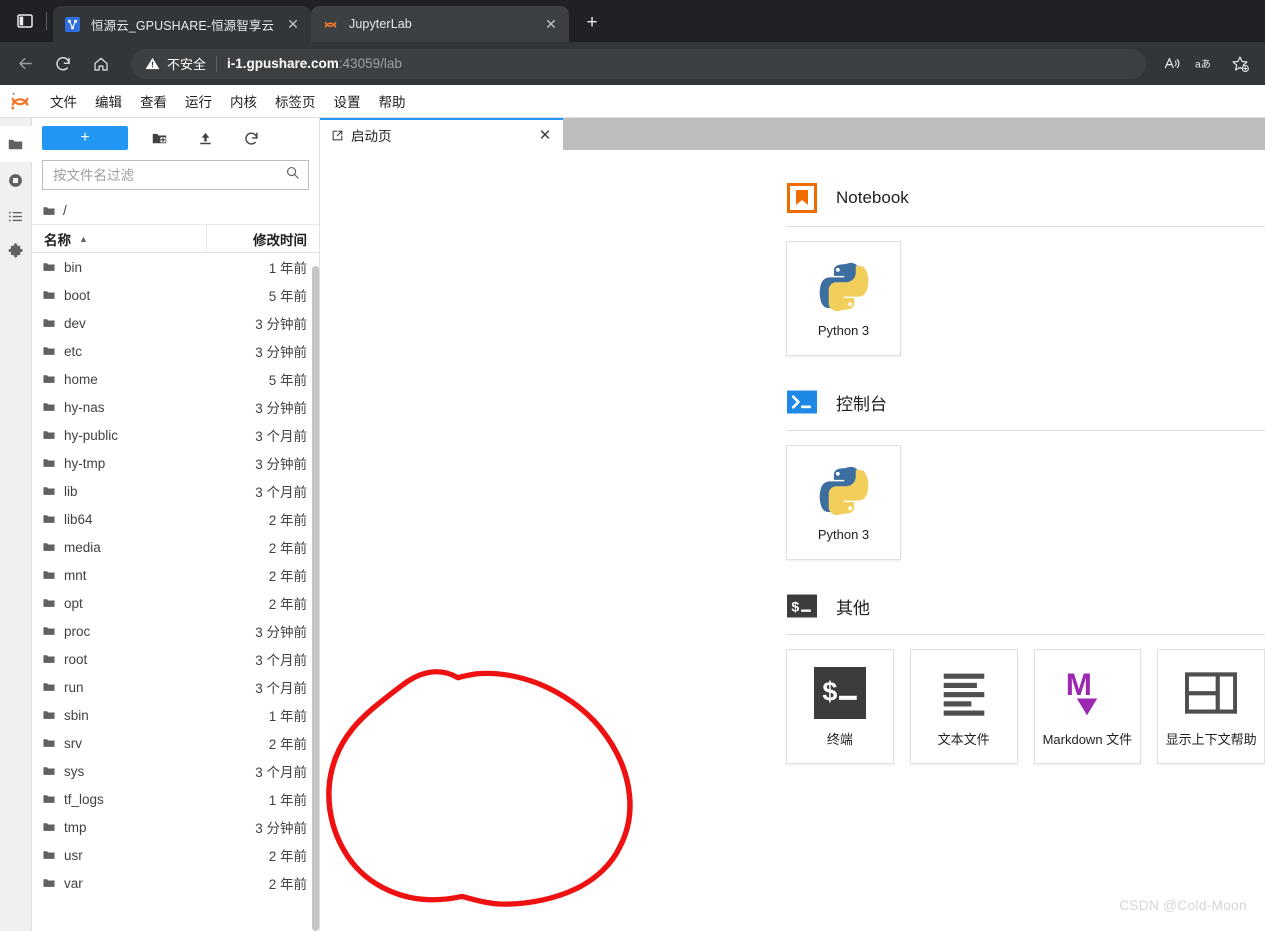  Describe the element at coordinates (16, 180) in the screenshot. I see `sidebar-item-running-kernels` at that location.